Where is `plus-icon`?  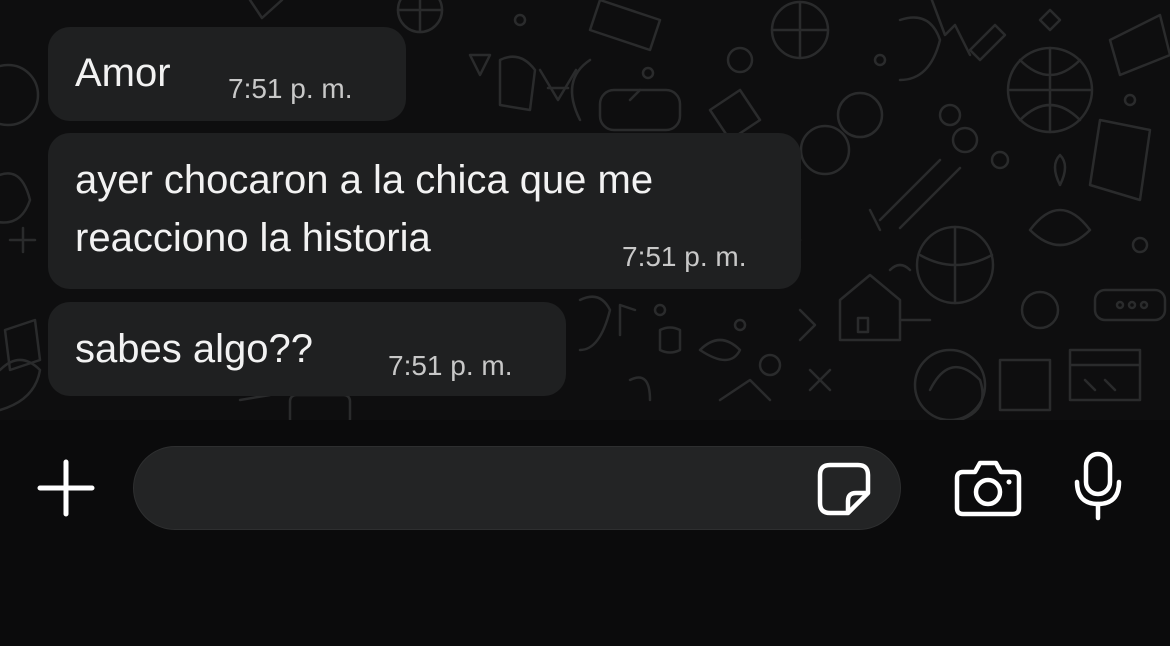 plus-icon is located at coordinates (66, 488).